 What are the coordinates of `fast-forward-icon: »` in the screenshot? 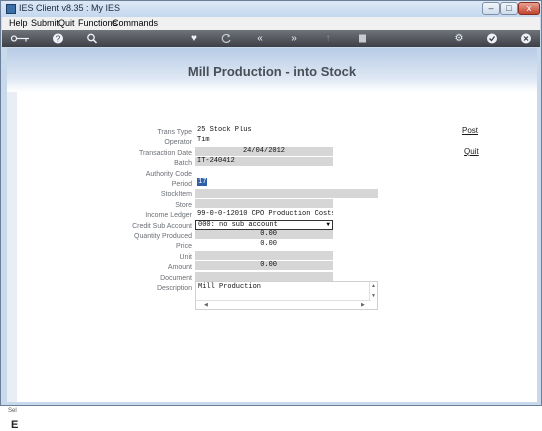 It's located at (294, 38).